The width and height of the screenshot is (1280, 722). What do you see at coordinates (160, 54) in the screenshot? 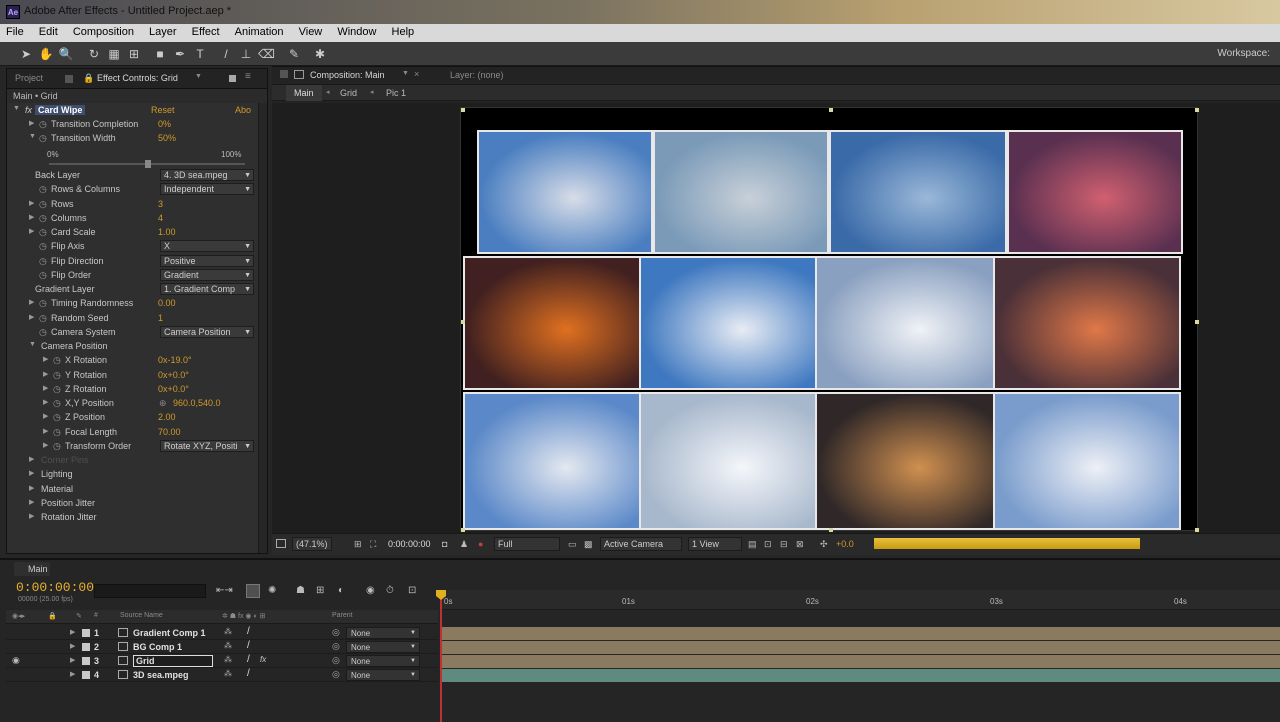
I see `rectangle-tool-icon: ■` at bounding box center [160, 54].